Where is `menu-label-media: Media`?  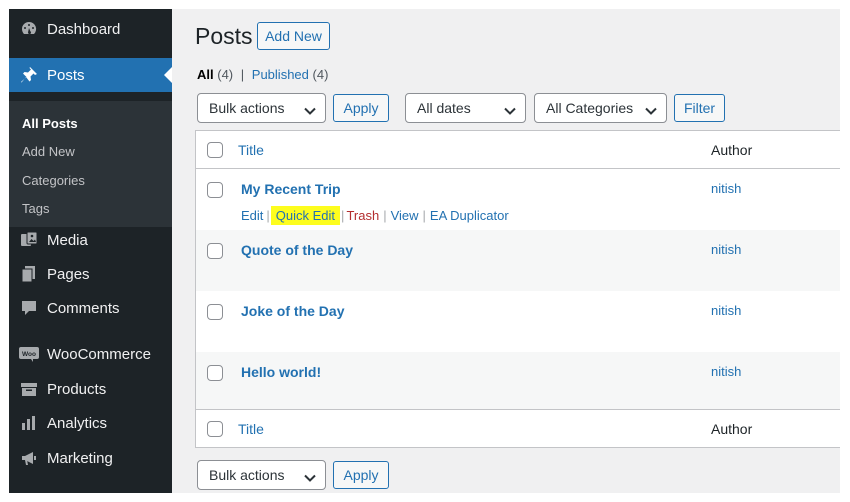 menu-label-media: Media is located at coordinates (67, 240).